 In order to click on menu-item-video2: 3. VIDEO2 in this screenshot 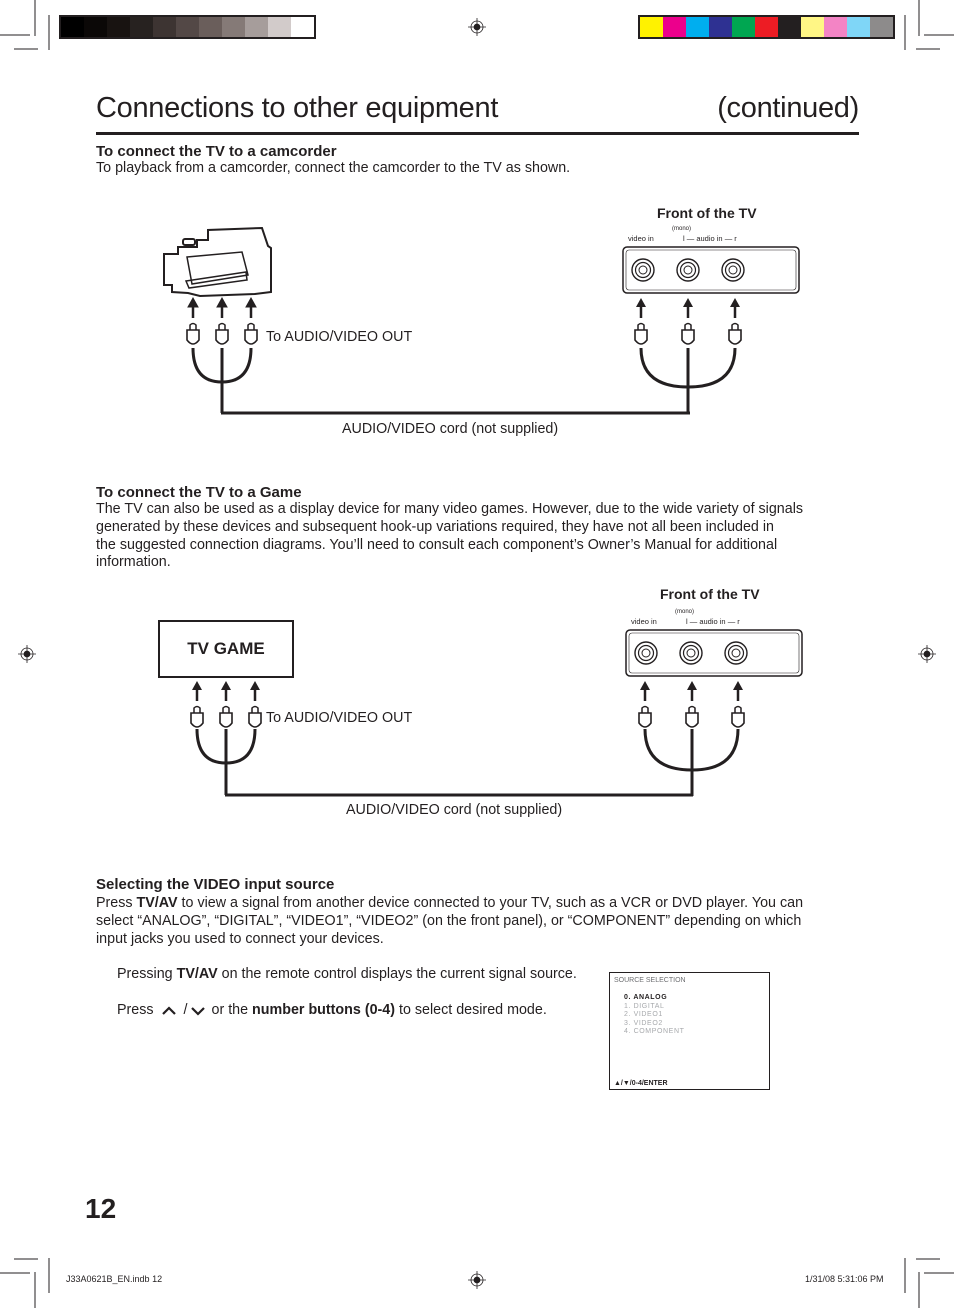, I will do `click(643, 1023)`.